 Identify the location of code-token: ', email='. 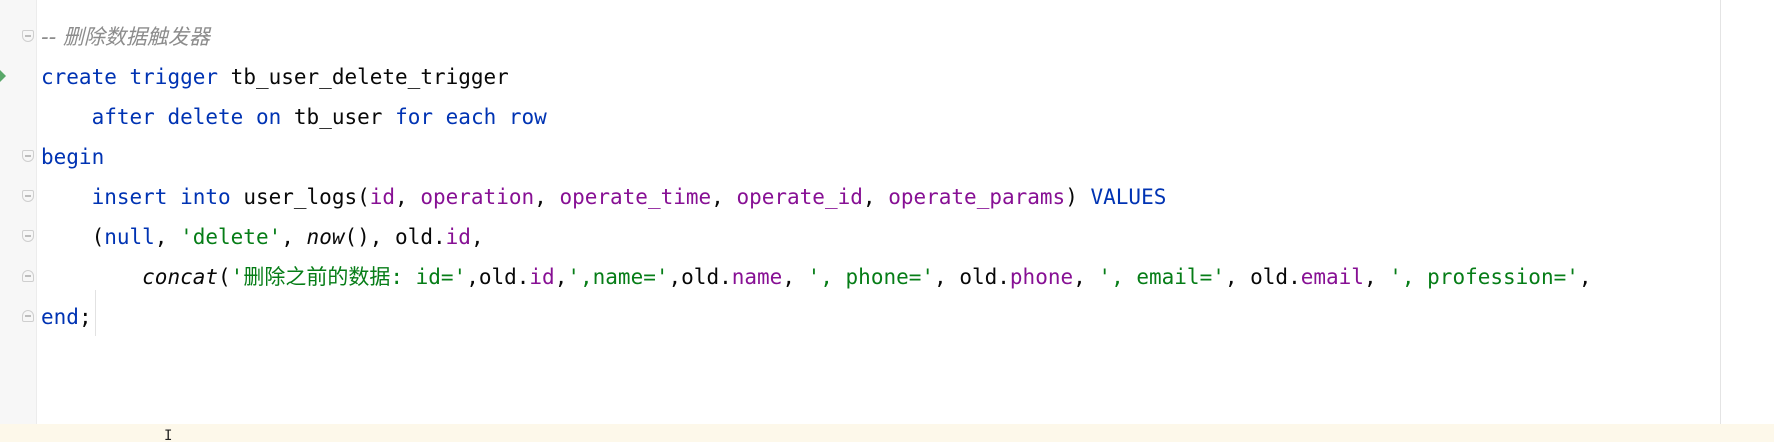
(1161, 277).